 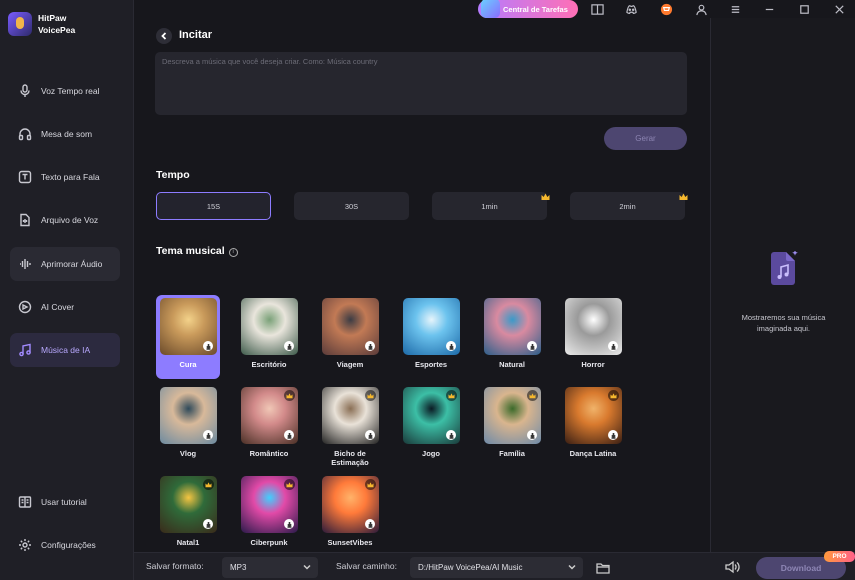 I want to click on sidebar-item-ai-cover: AI Cover, so click(x=65, y=307).